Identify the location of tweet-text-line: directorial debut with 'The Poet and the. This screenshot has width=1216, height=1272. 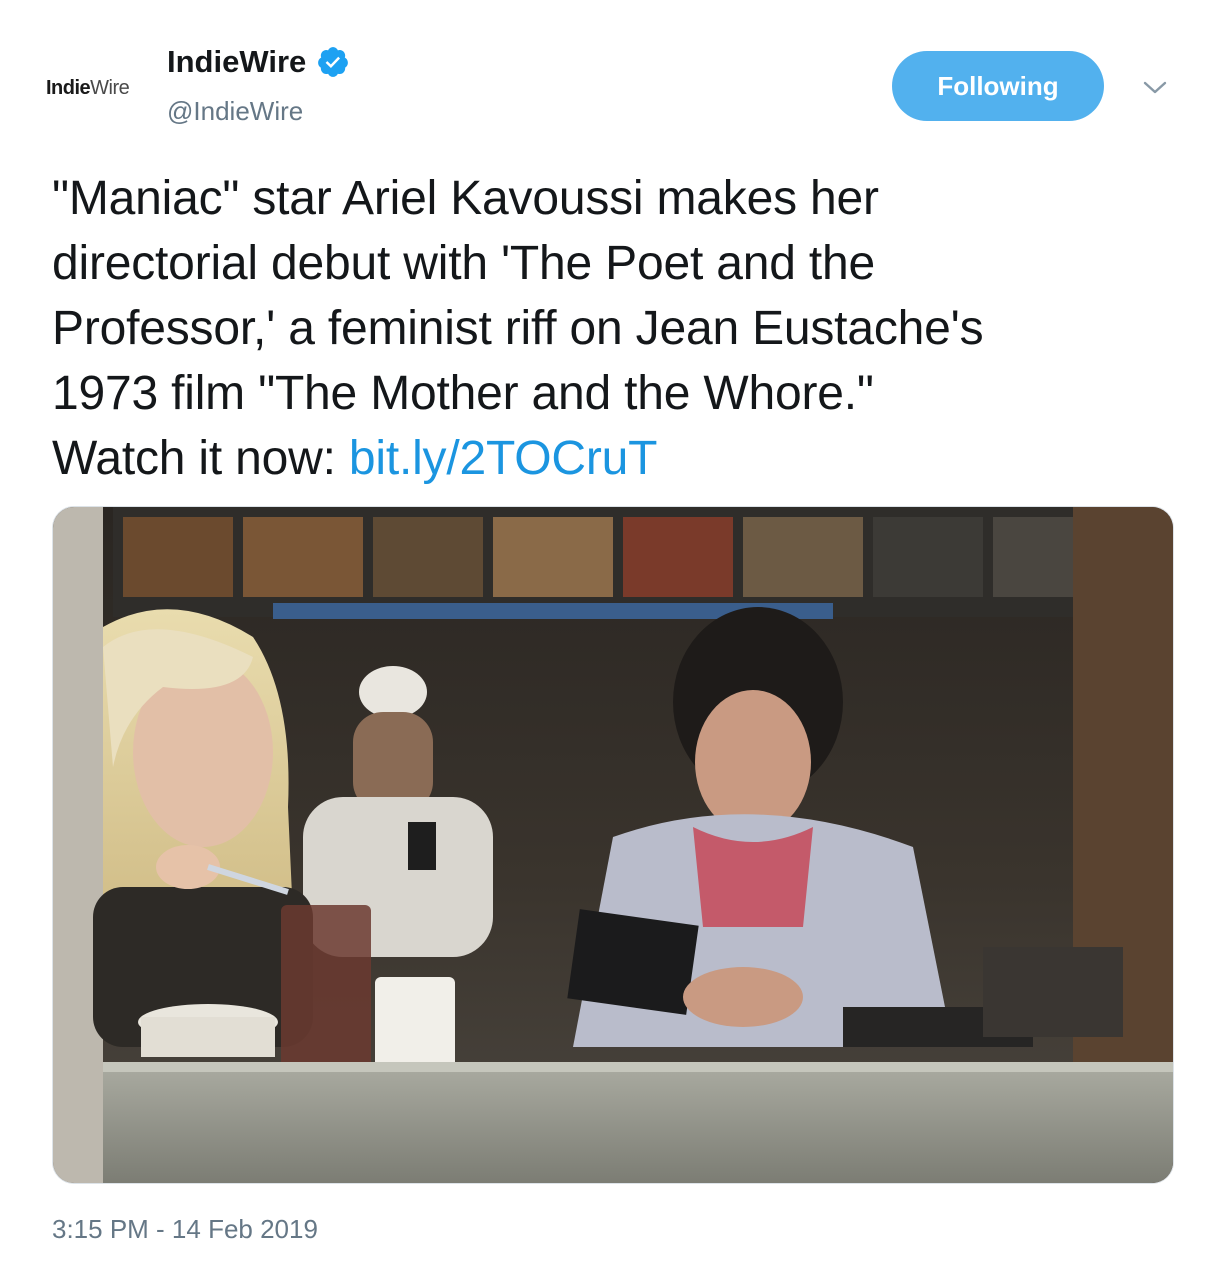
(464, 263).